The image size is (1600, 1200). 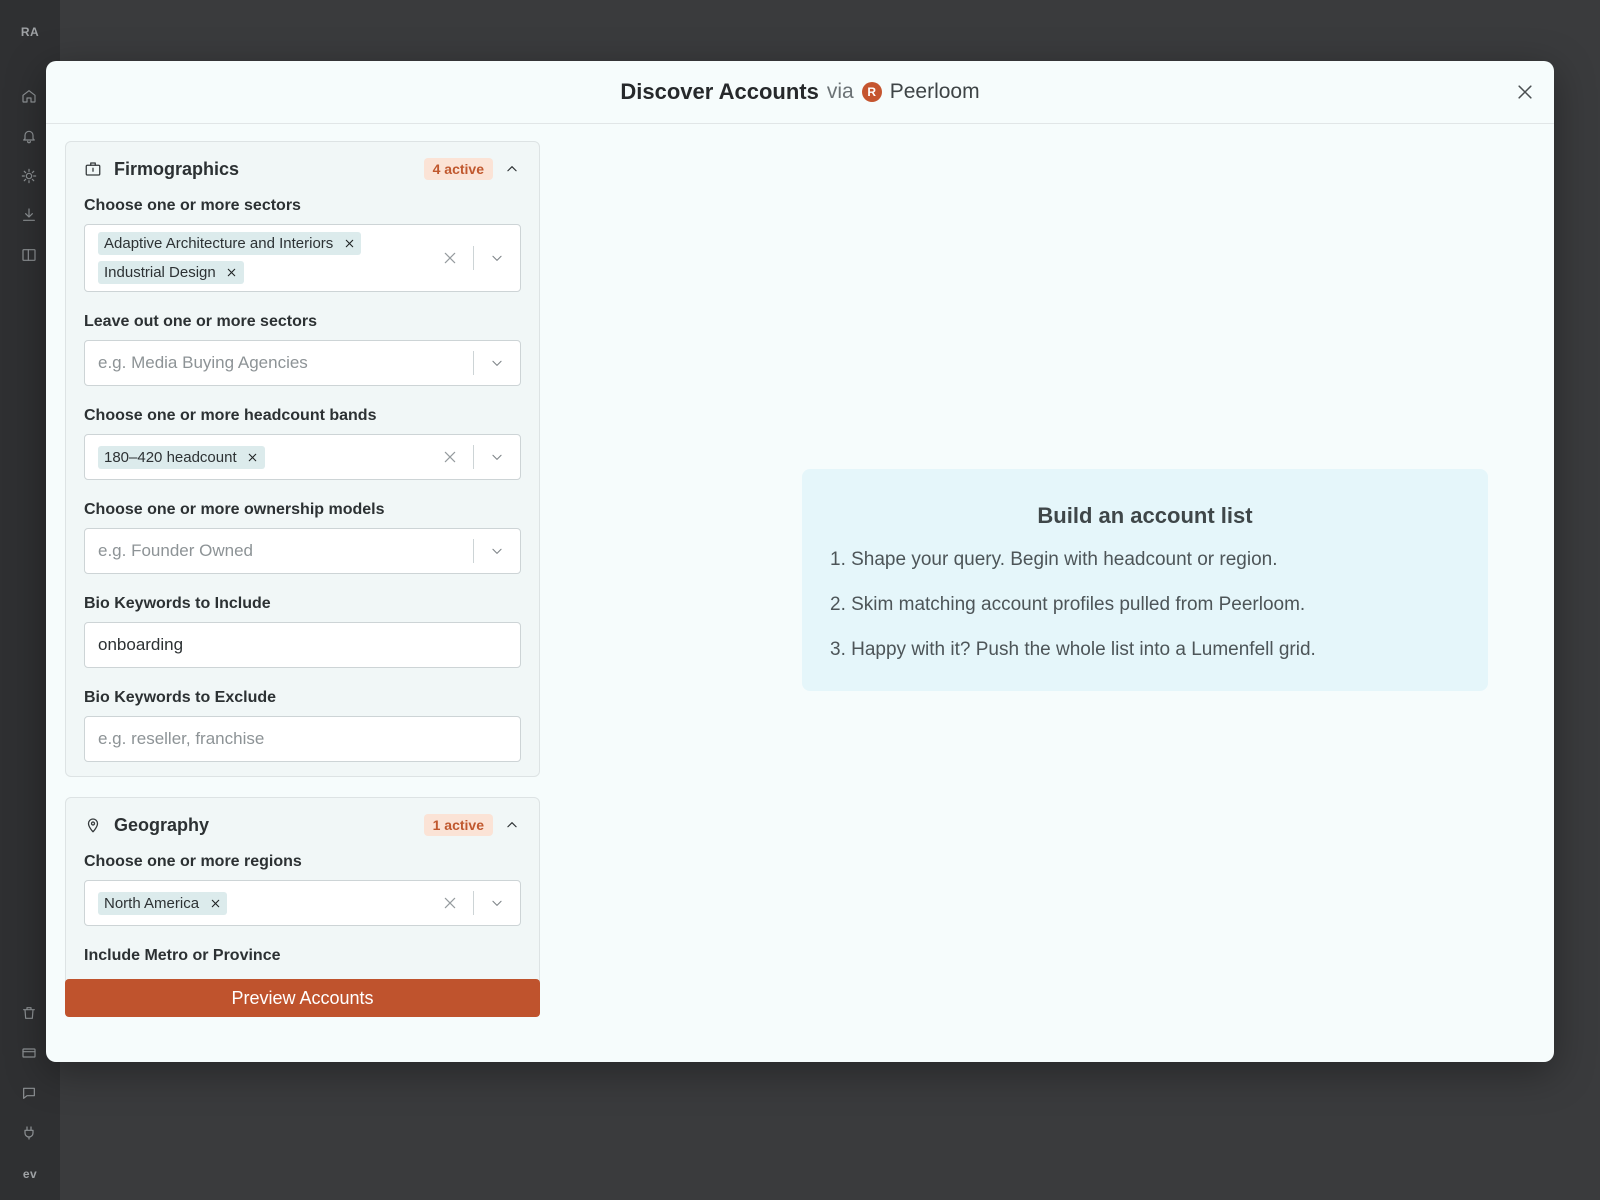 I want to click on peerloom-logo-icon: R, so click(x=871, y=92).